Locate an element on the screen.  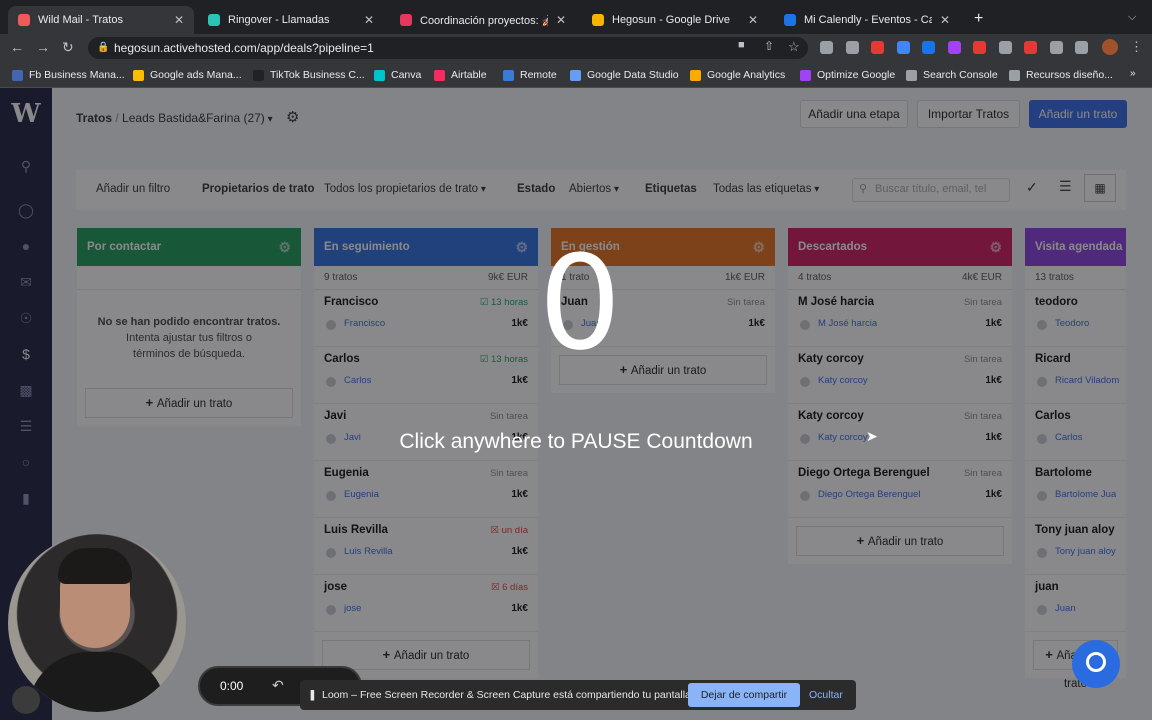
recording-timer: 0:00 is located at coordinates (232, 686).